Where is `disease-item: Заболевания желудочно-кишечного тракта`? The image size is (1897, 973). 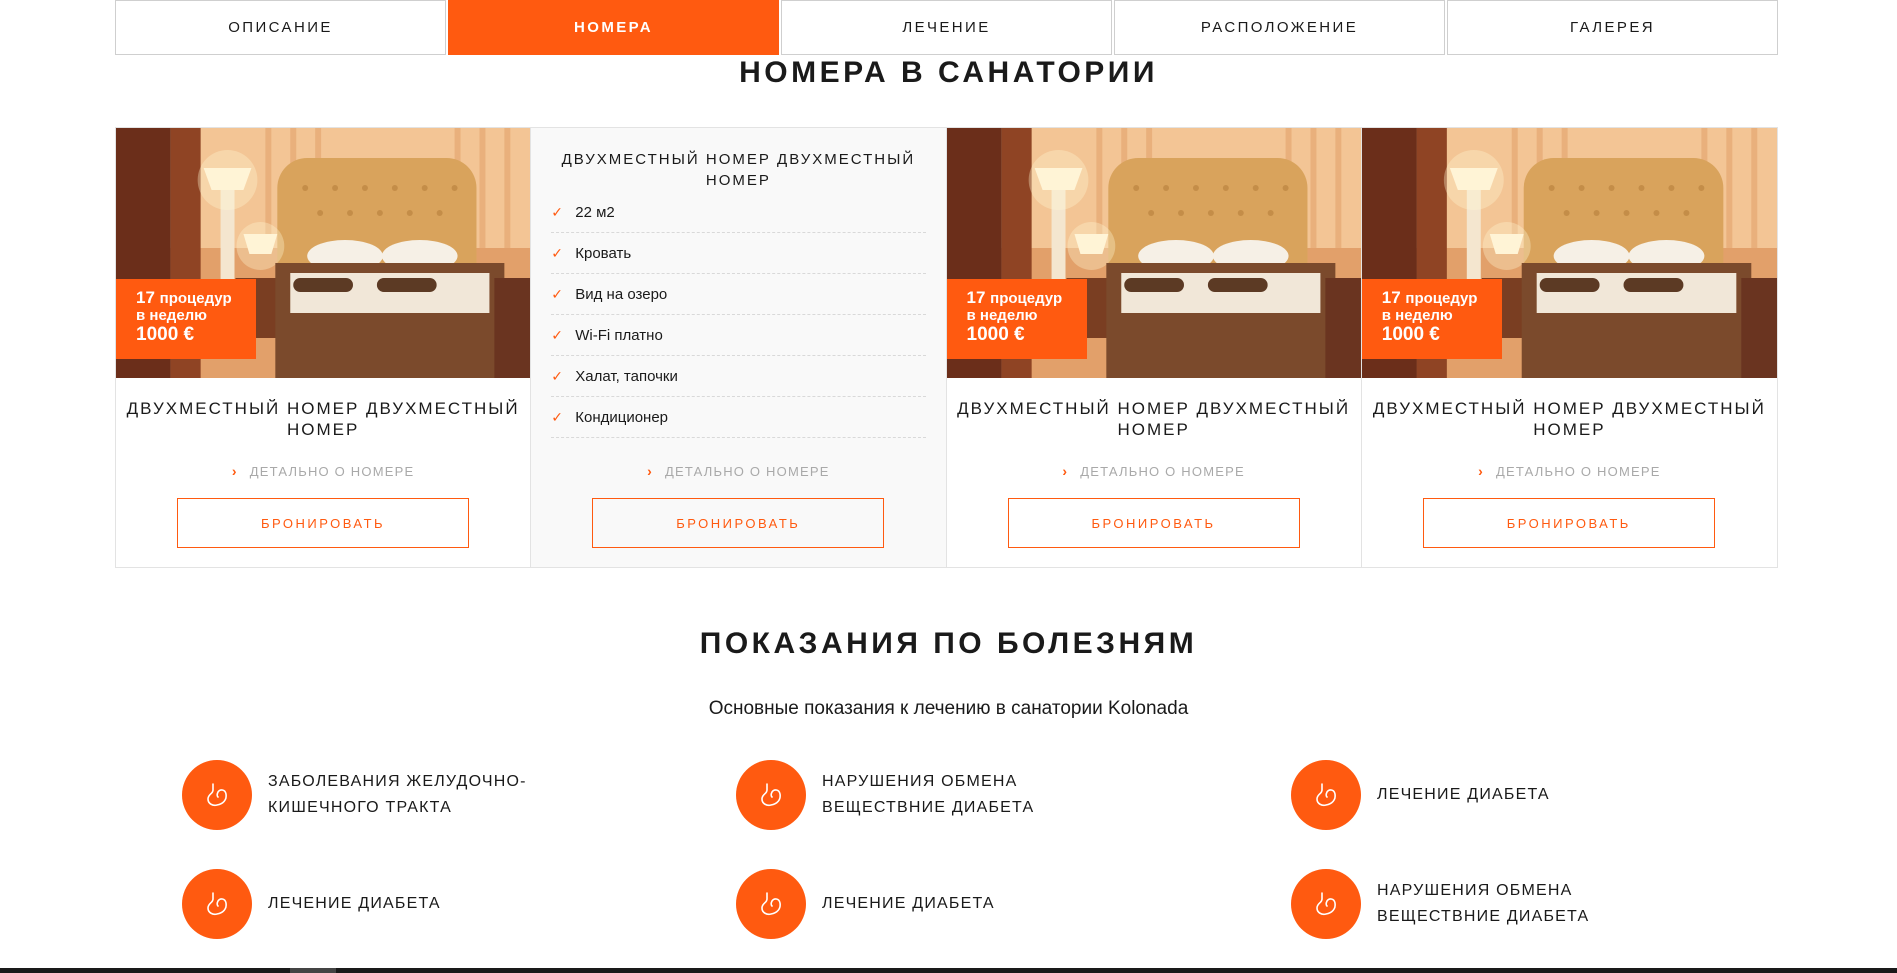
disease-item: Заболевания желудочно-кишечного тракта is located at coordinates (392, 795).